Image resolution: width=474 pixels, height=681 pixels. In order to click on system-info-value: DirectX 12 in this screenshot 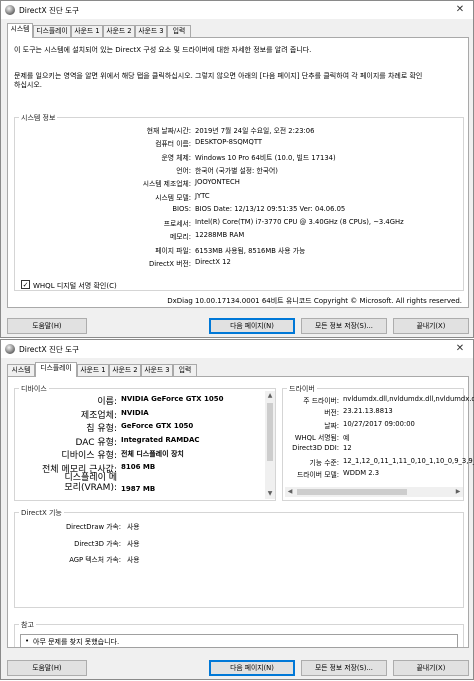, I will do `click(213, 262)`.